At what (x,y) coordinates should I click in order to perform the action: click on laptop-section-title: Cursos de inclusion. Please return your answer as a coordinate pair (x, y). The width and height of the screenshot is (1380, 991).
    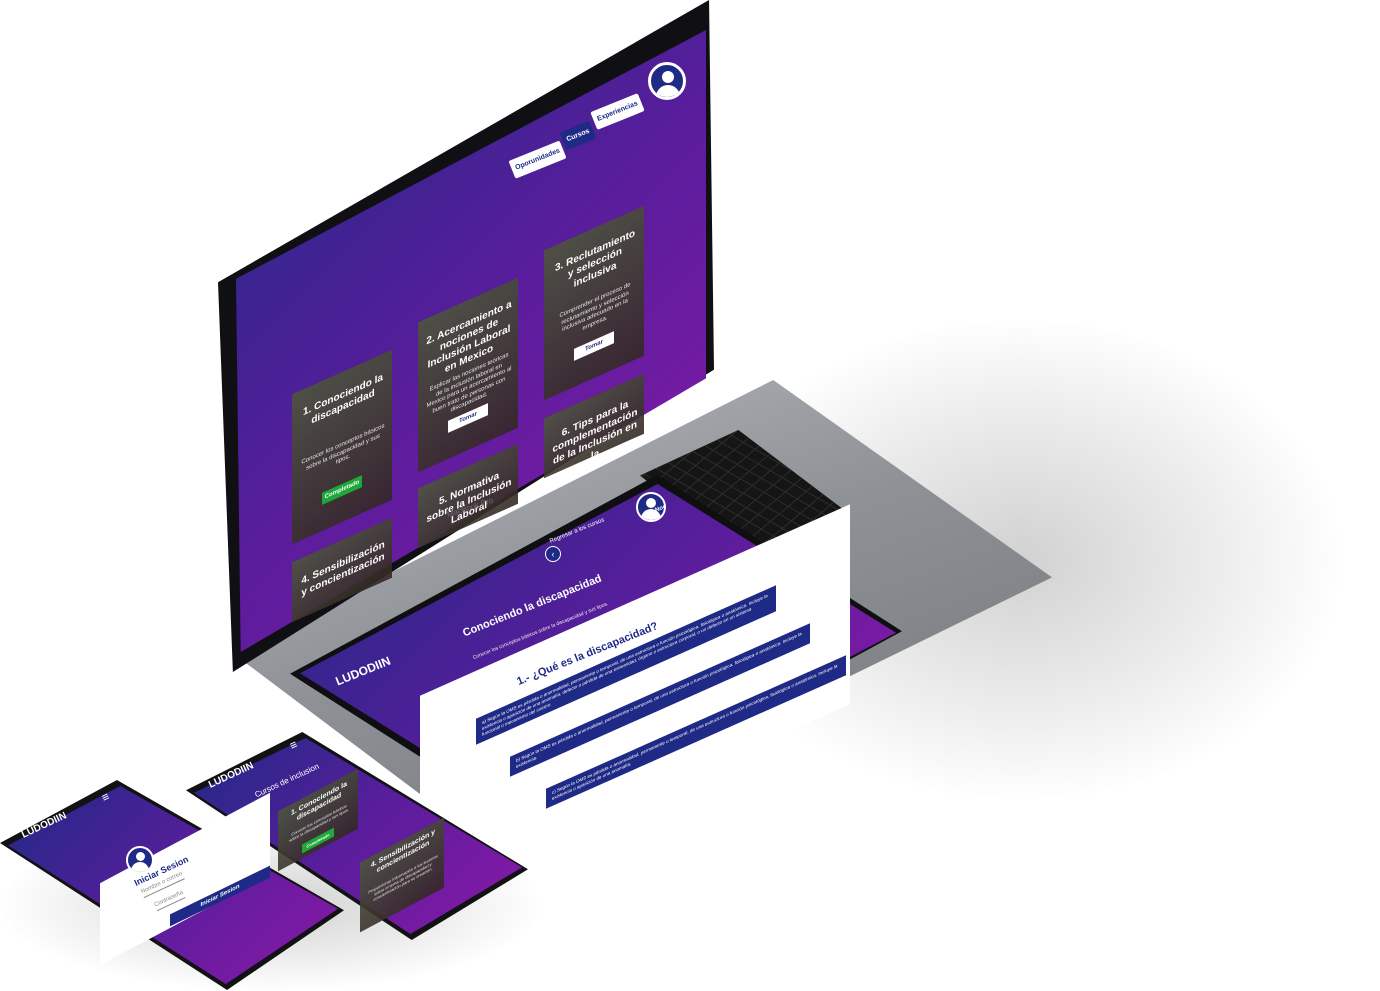
    Looking at the image, I should click on (243, 207).